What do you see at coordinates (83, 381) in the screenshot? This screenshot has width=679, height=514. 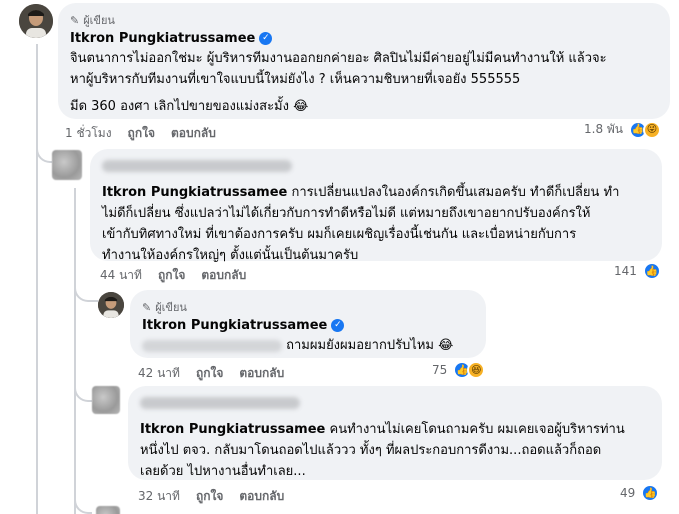 I see `thread-curve-reply3` at bounding box center [83, 381].